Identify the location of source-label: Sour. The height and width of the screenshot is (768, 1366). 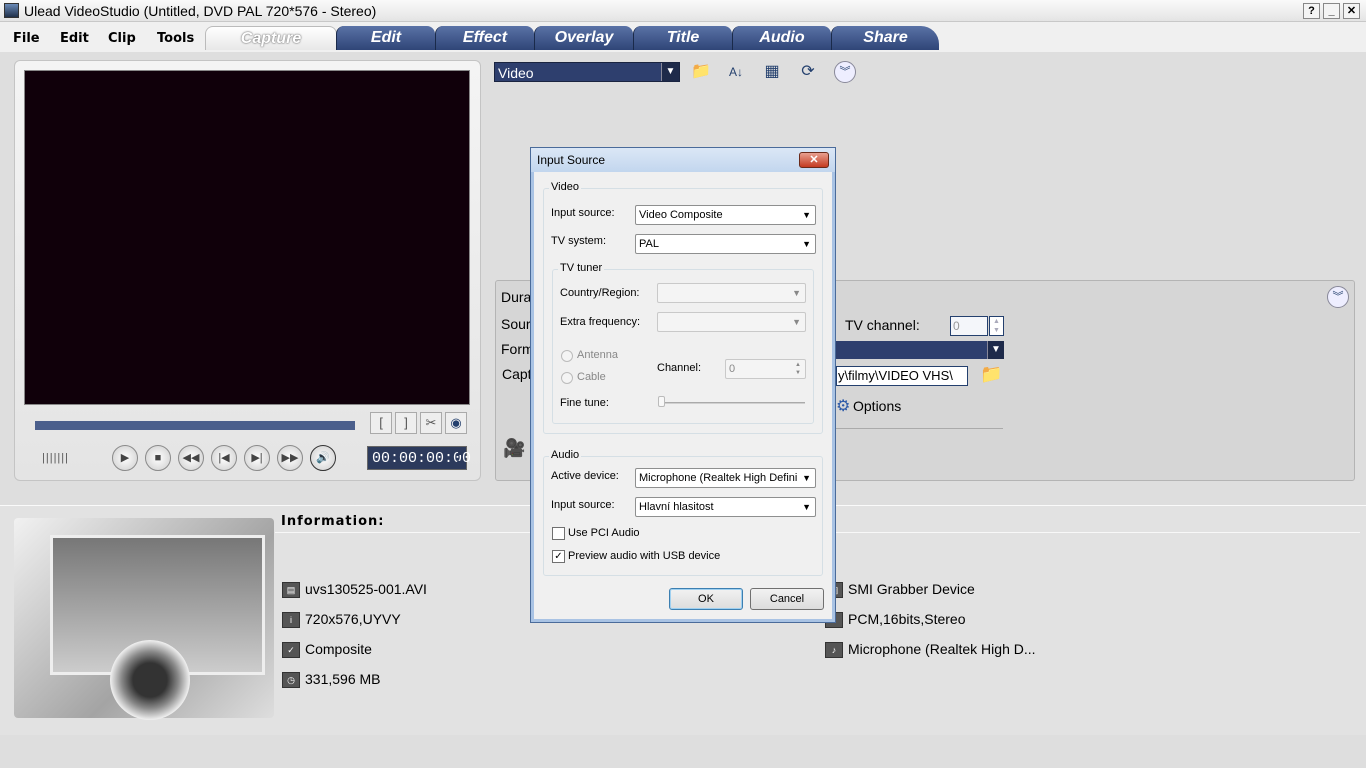
(516, 324).